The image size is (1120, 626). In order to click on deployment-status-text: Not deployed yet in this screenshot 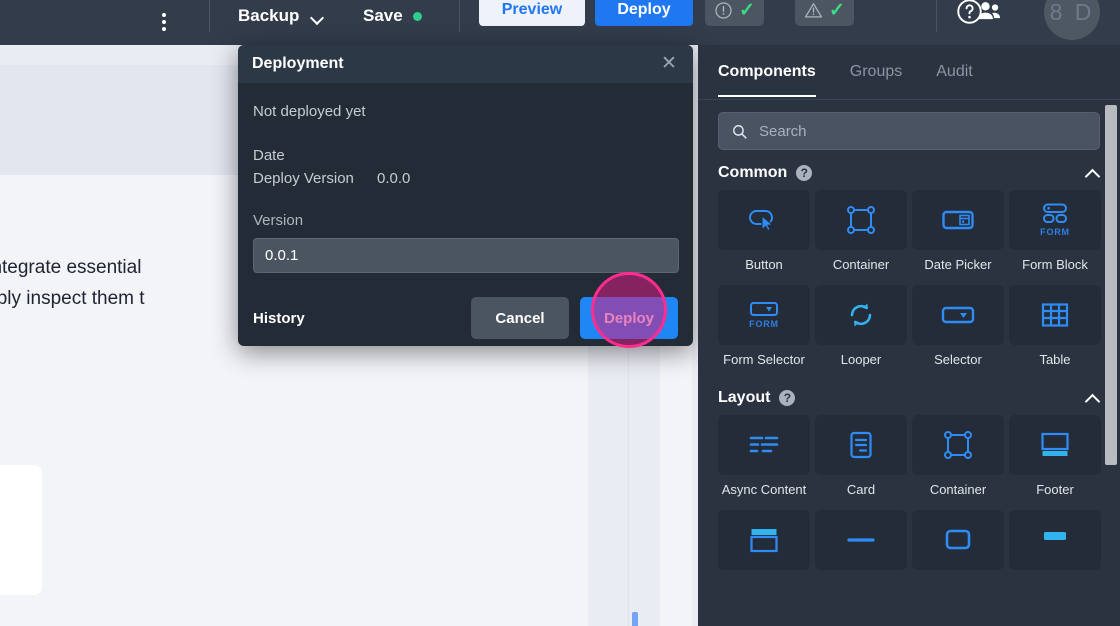, I will do `click(309, 111)`.